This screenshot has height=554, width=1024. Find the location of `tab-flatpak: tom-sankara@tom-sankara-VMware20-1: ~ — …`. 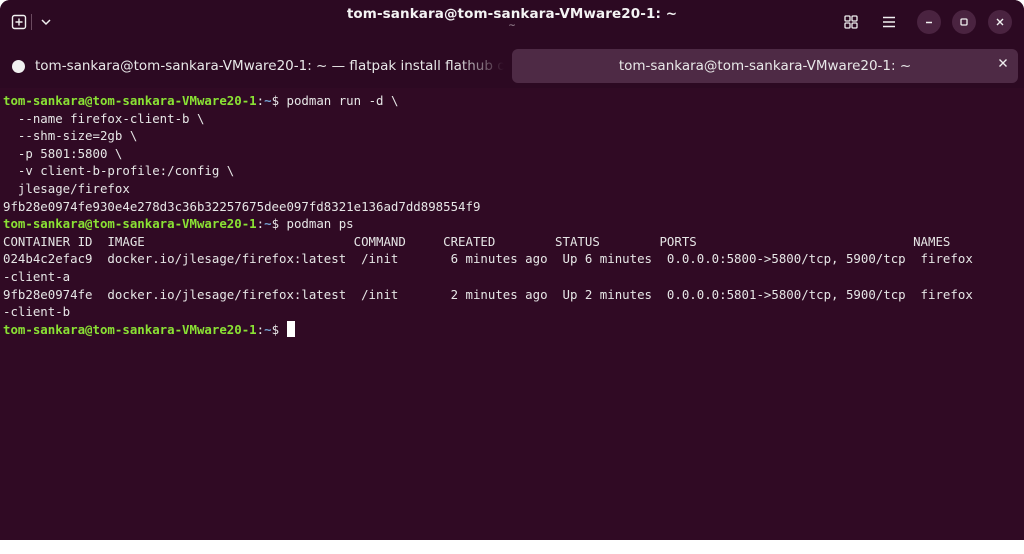

tab-flatpak: tom-sankara@tom-sankara-VMware20-1: ~ — … is located at coordinates (254, 66).